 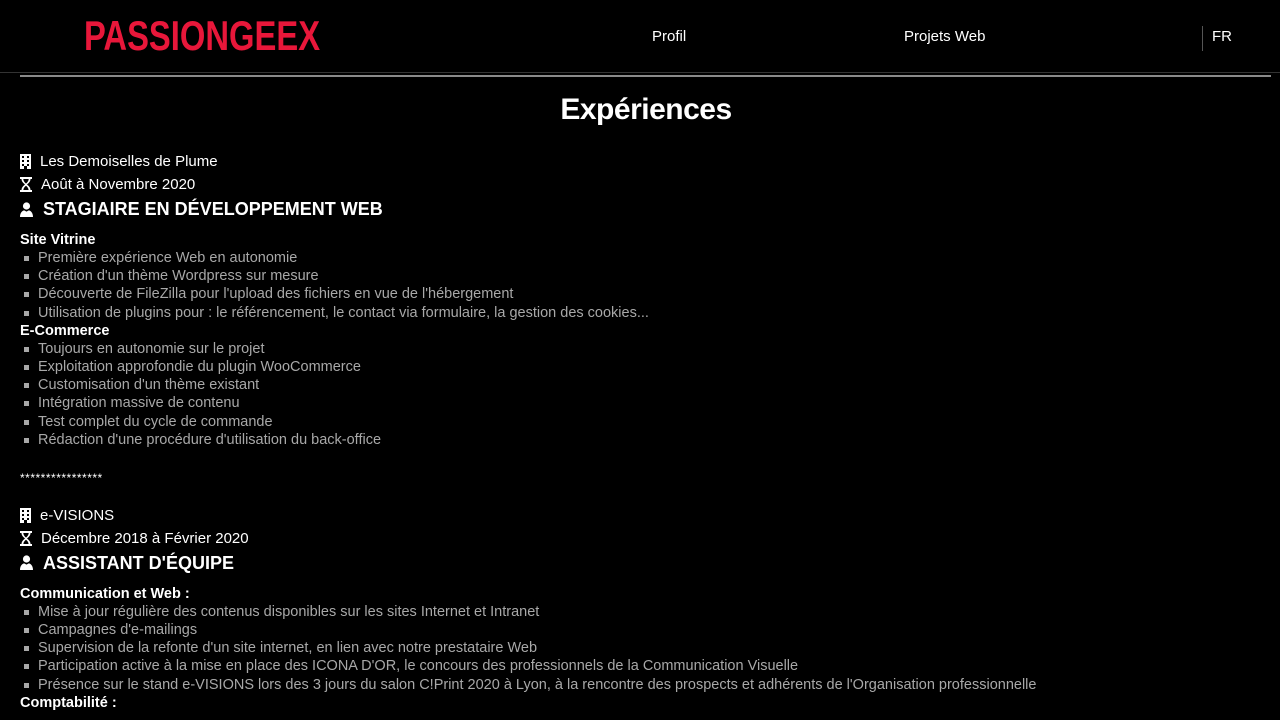 I want to click on date-line: Août à Novembre 2020, so click(x=640, y=184).